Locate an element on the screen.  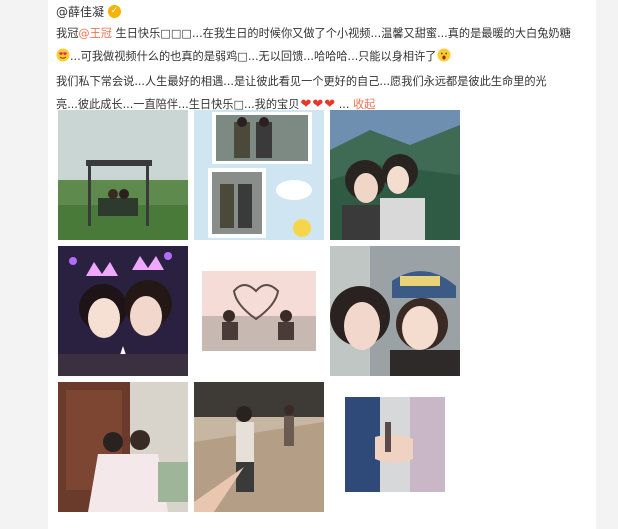
photo-mountain-selfie is located at coordinates (395, 175).